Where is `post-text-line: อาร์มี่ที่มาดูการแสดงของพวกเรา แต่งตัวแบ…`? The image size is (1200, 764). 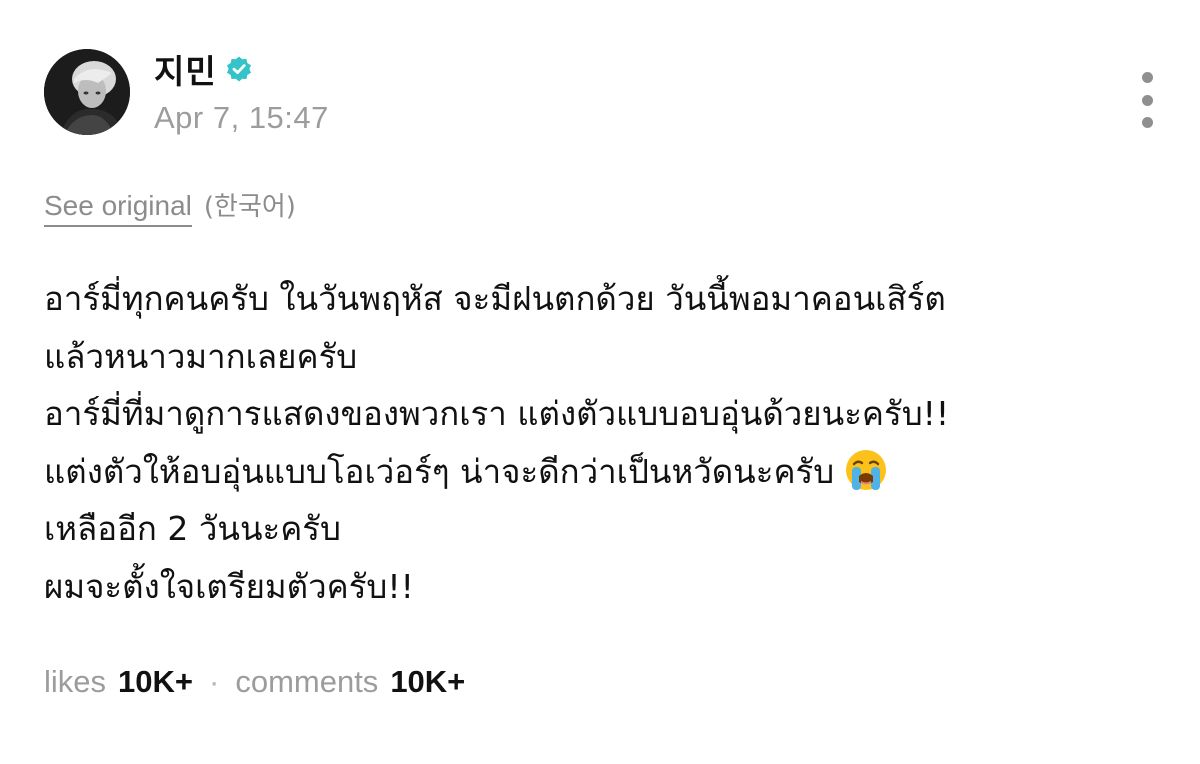 post-text-line: อาร์มี่ที่มาดูการแสดงของพวกเรา แต่งตัวแบ… is located at coordinates (497, 413).